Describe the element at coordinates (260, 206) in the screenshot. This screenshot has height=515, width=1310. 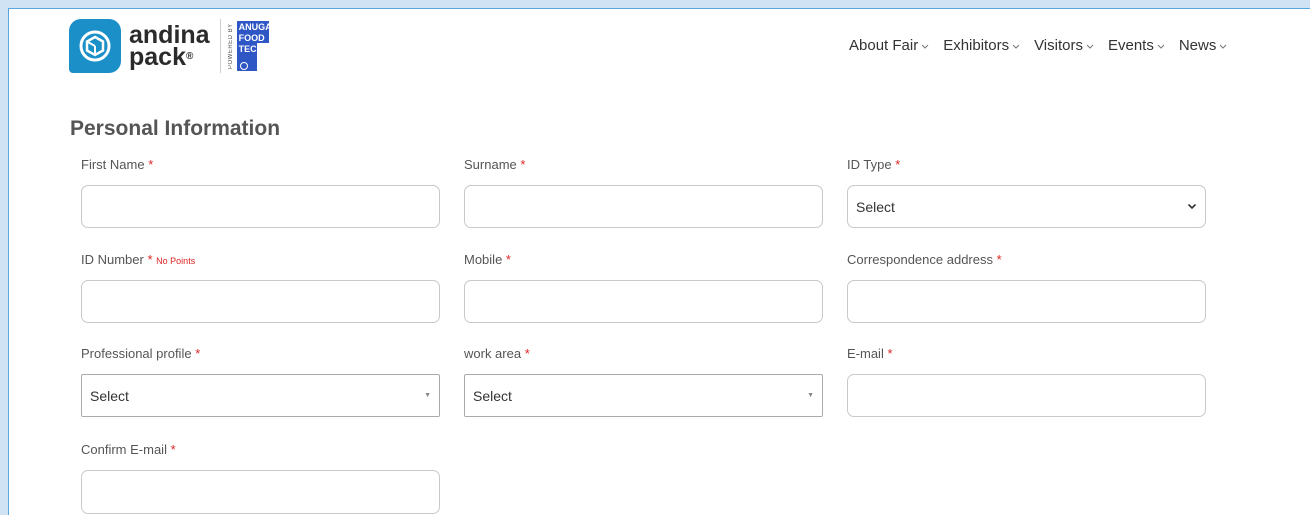
I see `first-name-input` at that location.